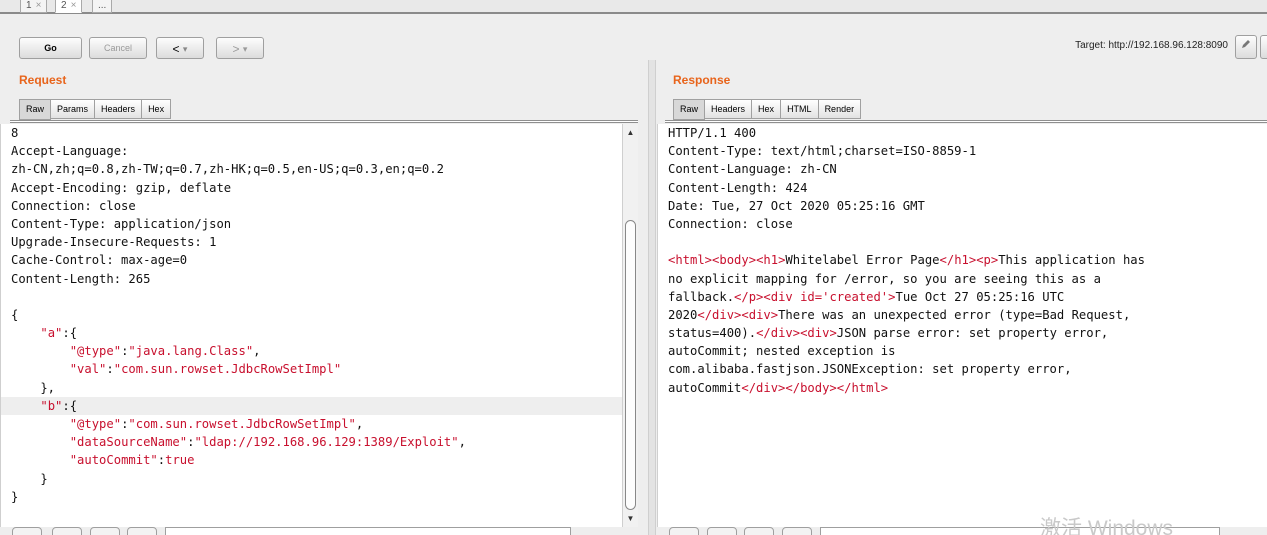  I want to click on editor-line: Accept-Encoding: gzip, deflate, so click(121, 187).